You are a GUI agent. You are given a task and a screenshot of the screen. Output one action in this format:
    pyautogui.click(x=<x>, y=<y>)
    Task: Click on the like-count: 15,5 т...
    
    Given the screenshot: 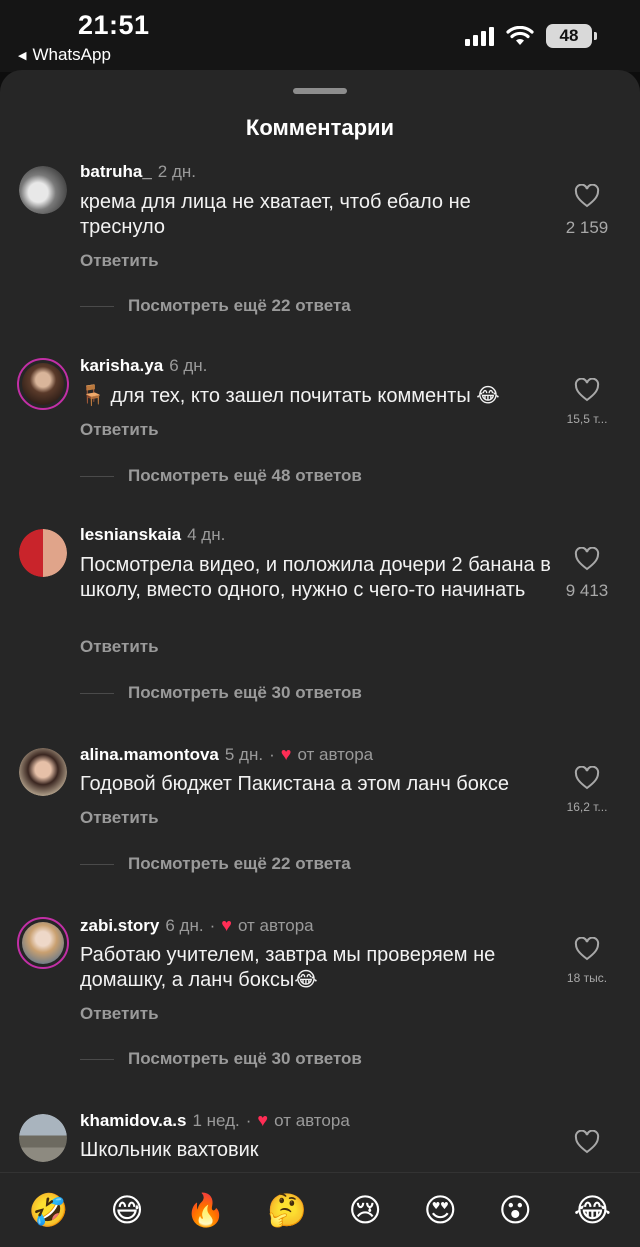 What is the action you would take?
    pyautogui.click(x=587, y=419)
    